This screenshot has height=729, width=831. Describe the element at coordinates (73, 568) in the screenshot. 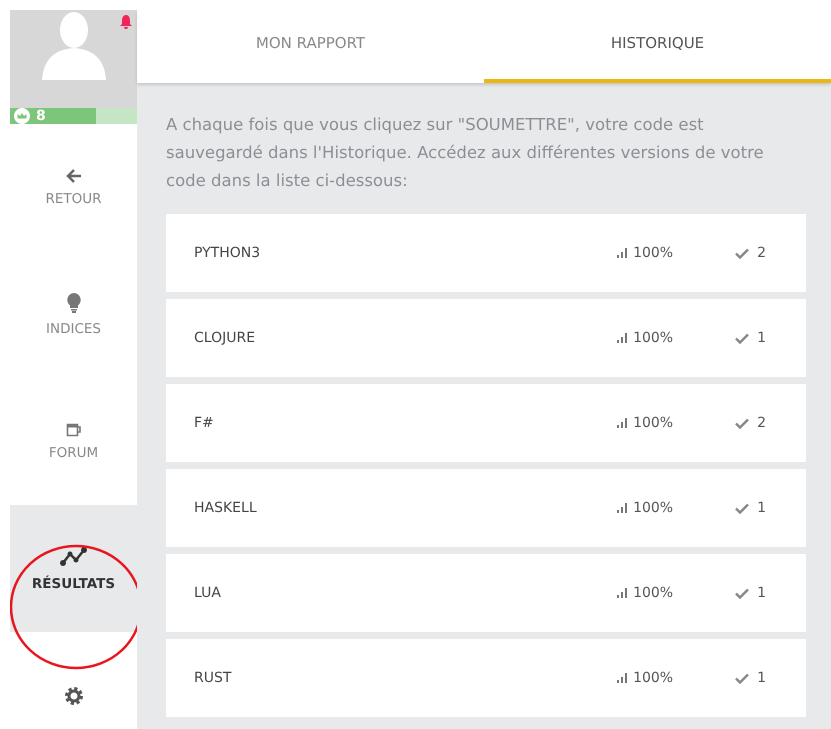

I see `nav-item: RÉSULTATS` at that location.